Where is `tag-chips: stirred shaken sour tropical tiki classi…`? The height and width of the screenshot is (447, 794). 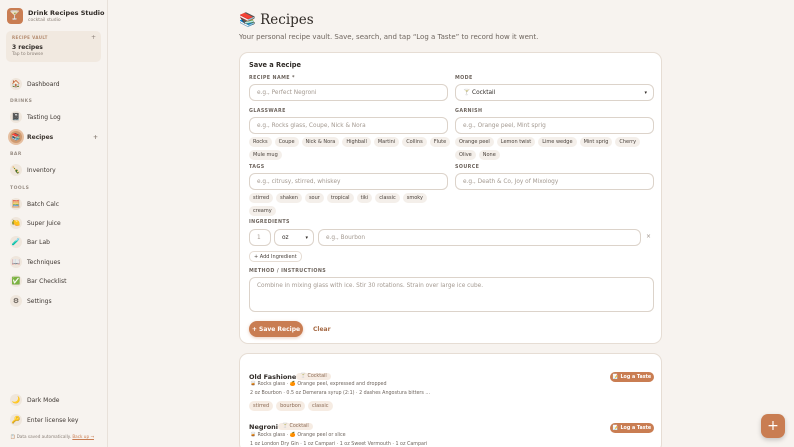 tag-chips: stirred shaken sour tropical tiki classi… is located at coordinates (351, 206).